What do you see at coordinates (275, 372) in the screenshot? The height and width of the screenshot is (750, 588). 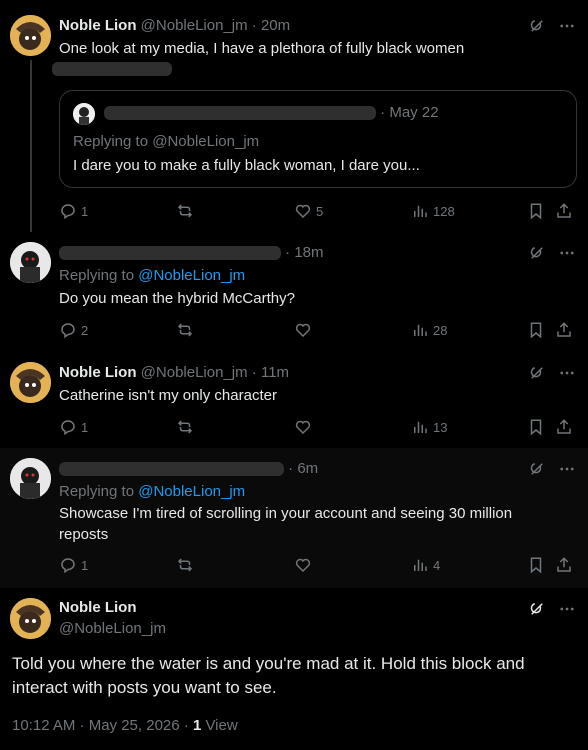 I see `post-time: 11m` at bounding box center [275, 372].